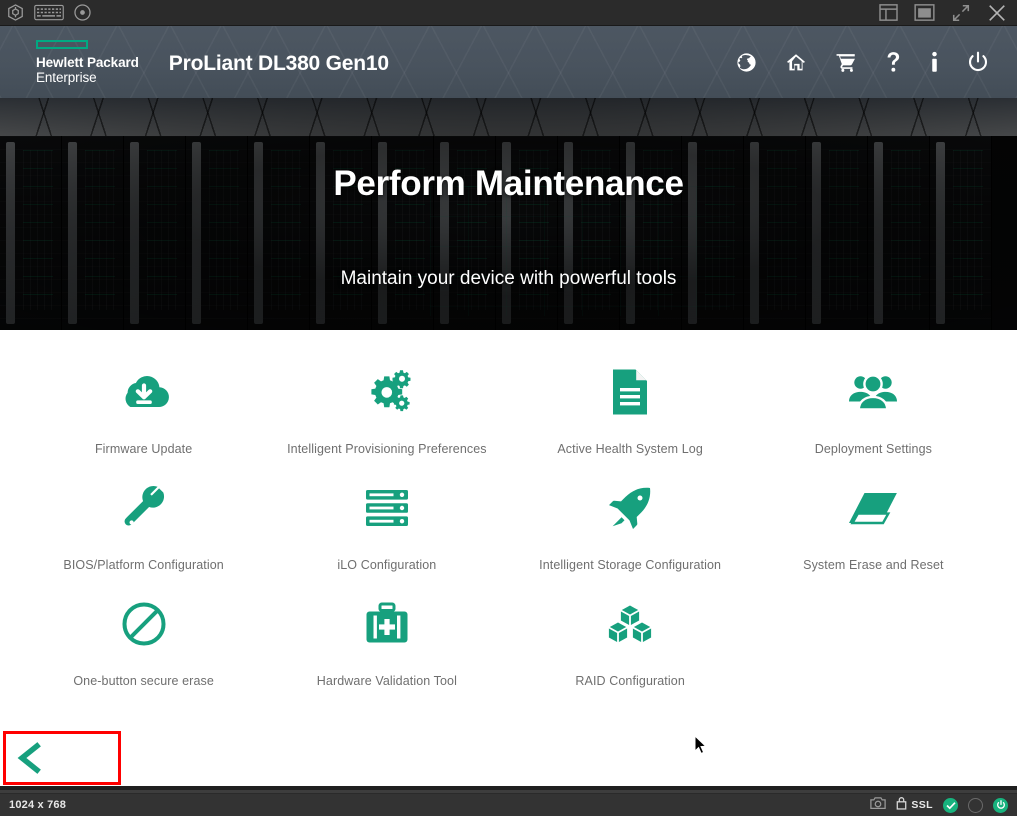 This screenshot has width=1017, height=816. What do you see at coordinates (386, 681) in the screenshot?
I see `tile-label: Hardware Validation Tool` at bounding box center [386, 681].